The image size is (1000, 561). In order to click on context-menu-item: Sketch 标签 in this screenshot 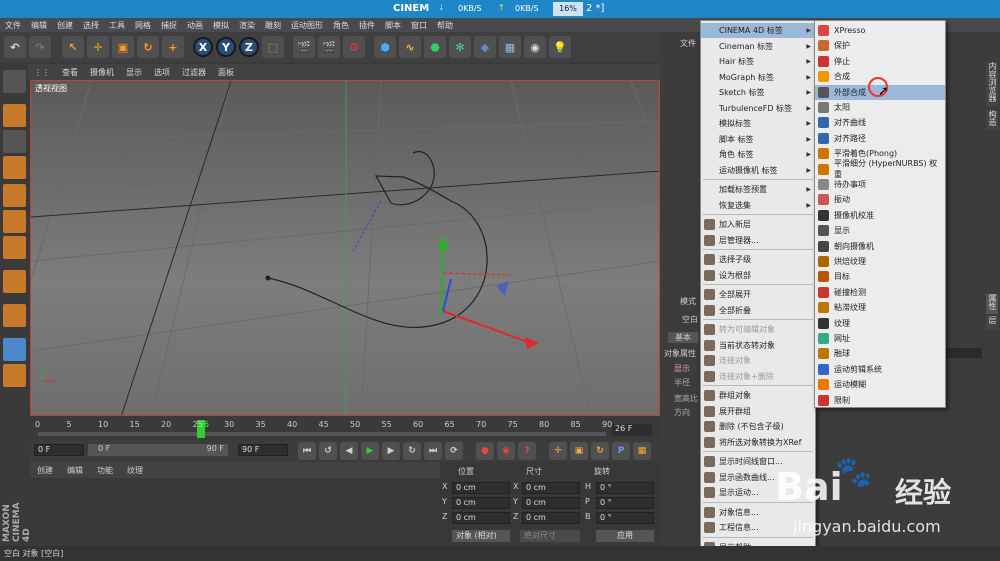, I will do `click(758, 92)`.